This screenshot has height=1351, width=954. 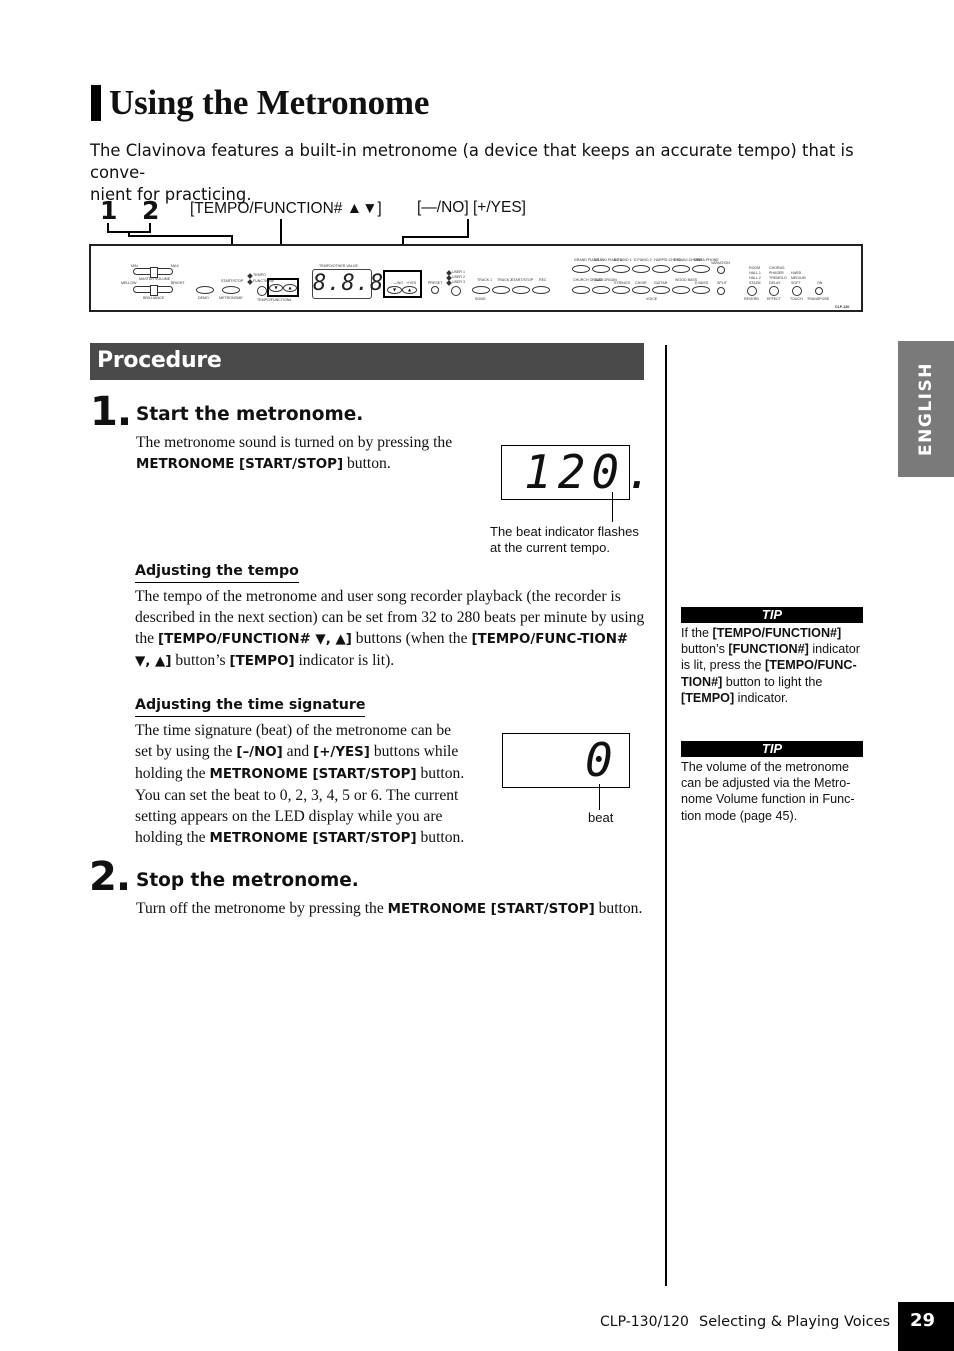 What do you see at coordinates (449, 283) in the screenshot?
I see `user3-led` at bounding box center [449, 283].